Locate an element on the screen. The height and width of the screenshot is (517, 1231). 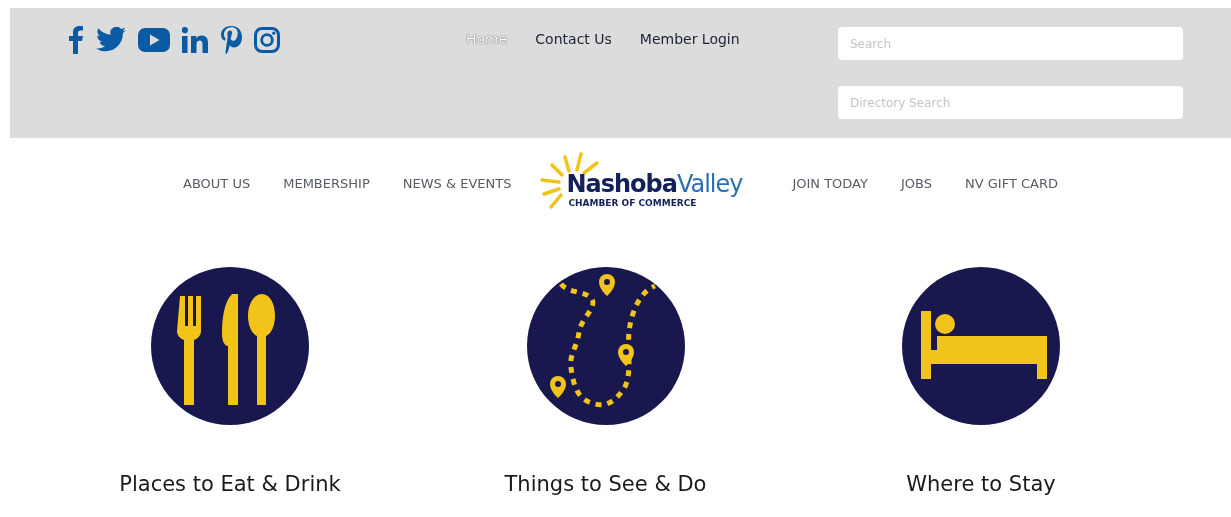
category-label: Places to Eat & Drink is located at coordinates (230, 484).